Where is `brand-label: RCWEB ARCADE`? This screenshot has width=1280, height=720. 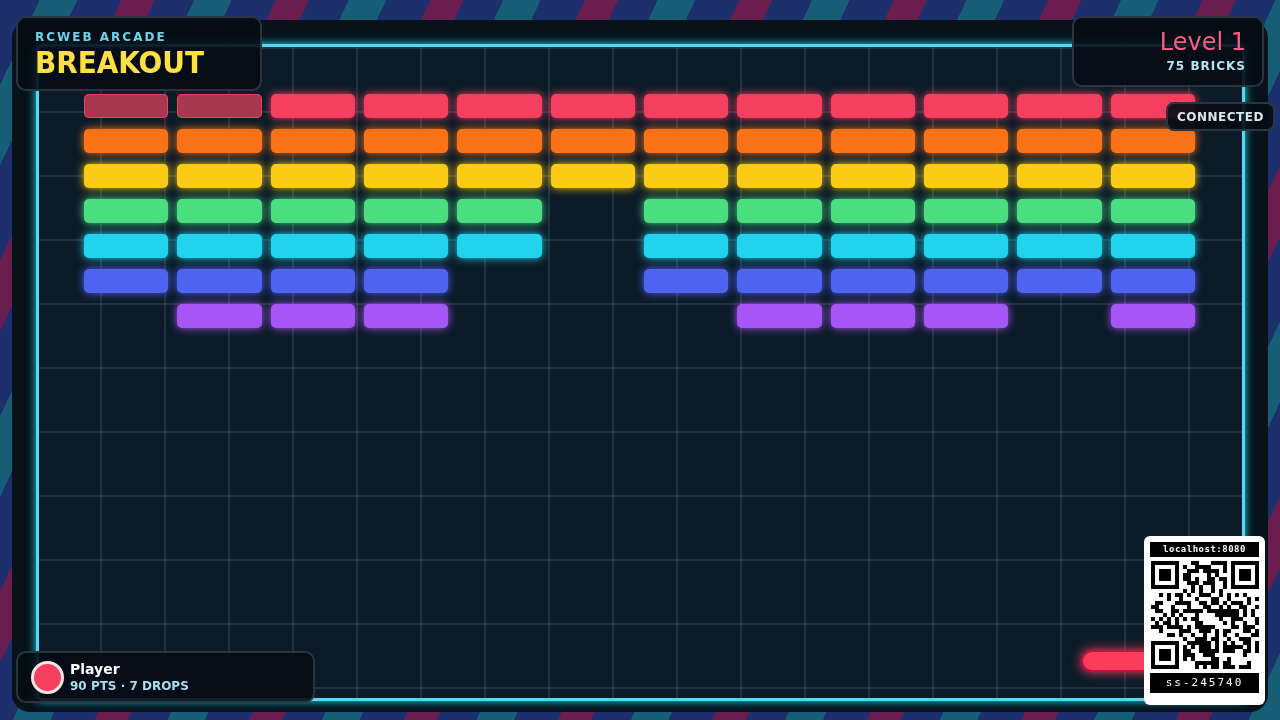
brand-label: RCWEB ARCADE is located at coordinates (101, 37).